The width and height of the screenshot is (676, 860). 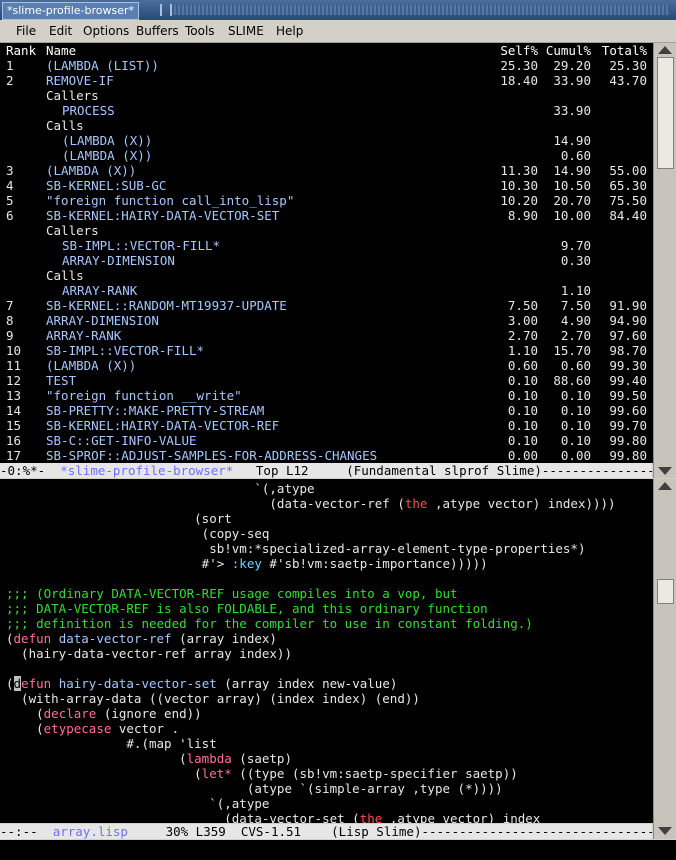 What do you see at coordinates (106, 31) in the screenshot?
I see `menu-options: Options` at bounding box center [106, 31].